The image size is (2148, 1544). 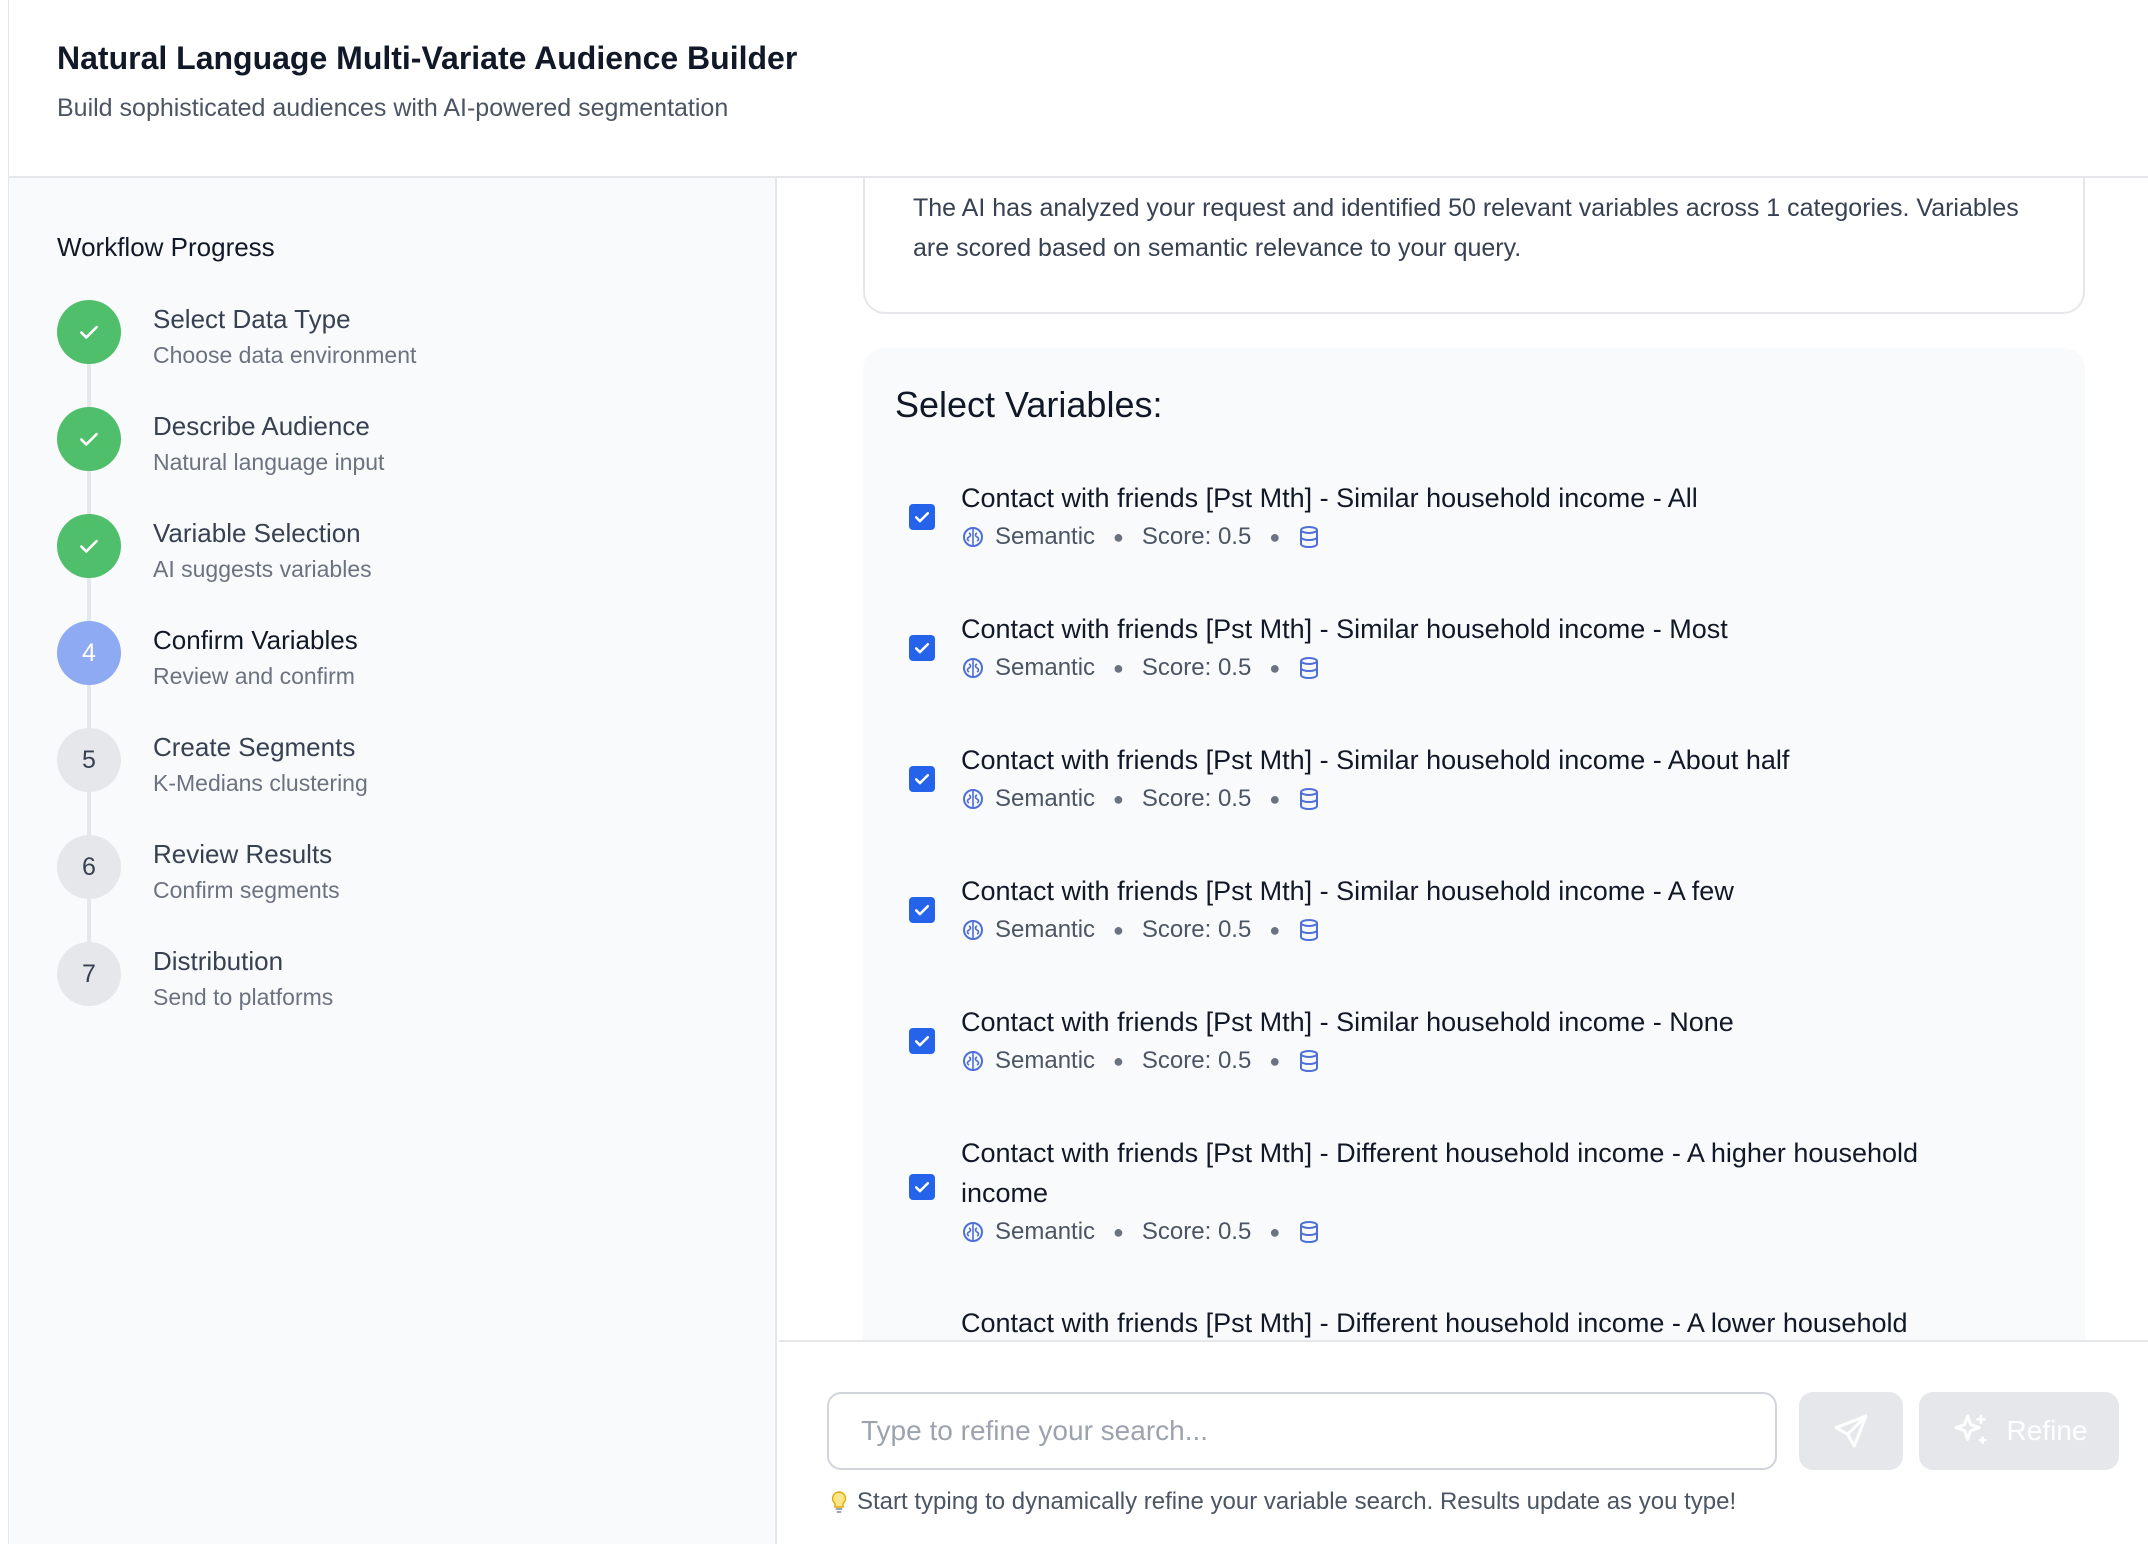 I want to click on send-button, so click(x=1851, y=1431).